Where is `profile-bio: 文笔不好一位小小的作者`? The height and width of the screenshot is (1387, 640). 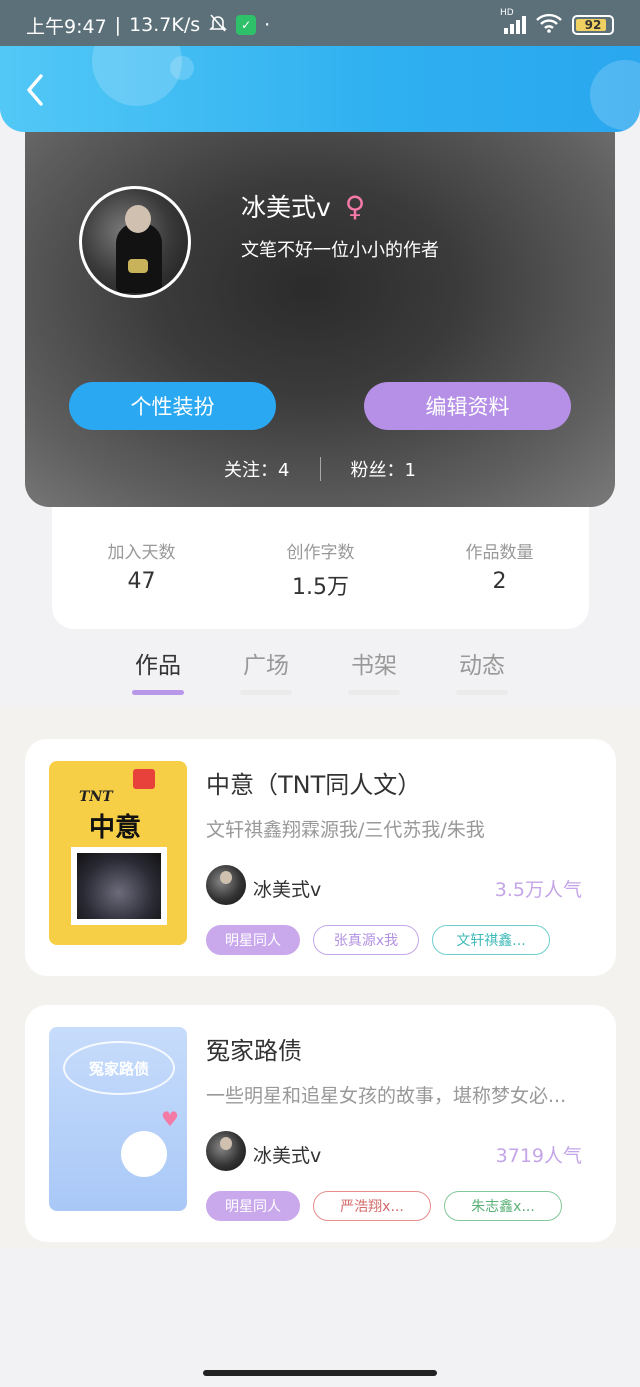 profile-bio: 文笔不好一位小小的作者 is located at coordinates (340, 250).